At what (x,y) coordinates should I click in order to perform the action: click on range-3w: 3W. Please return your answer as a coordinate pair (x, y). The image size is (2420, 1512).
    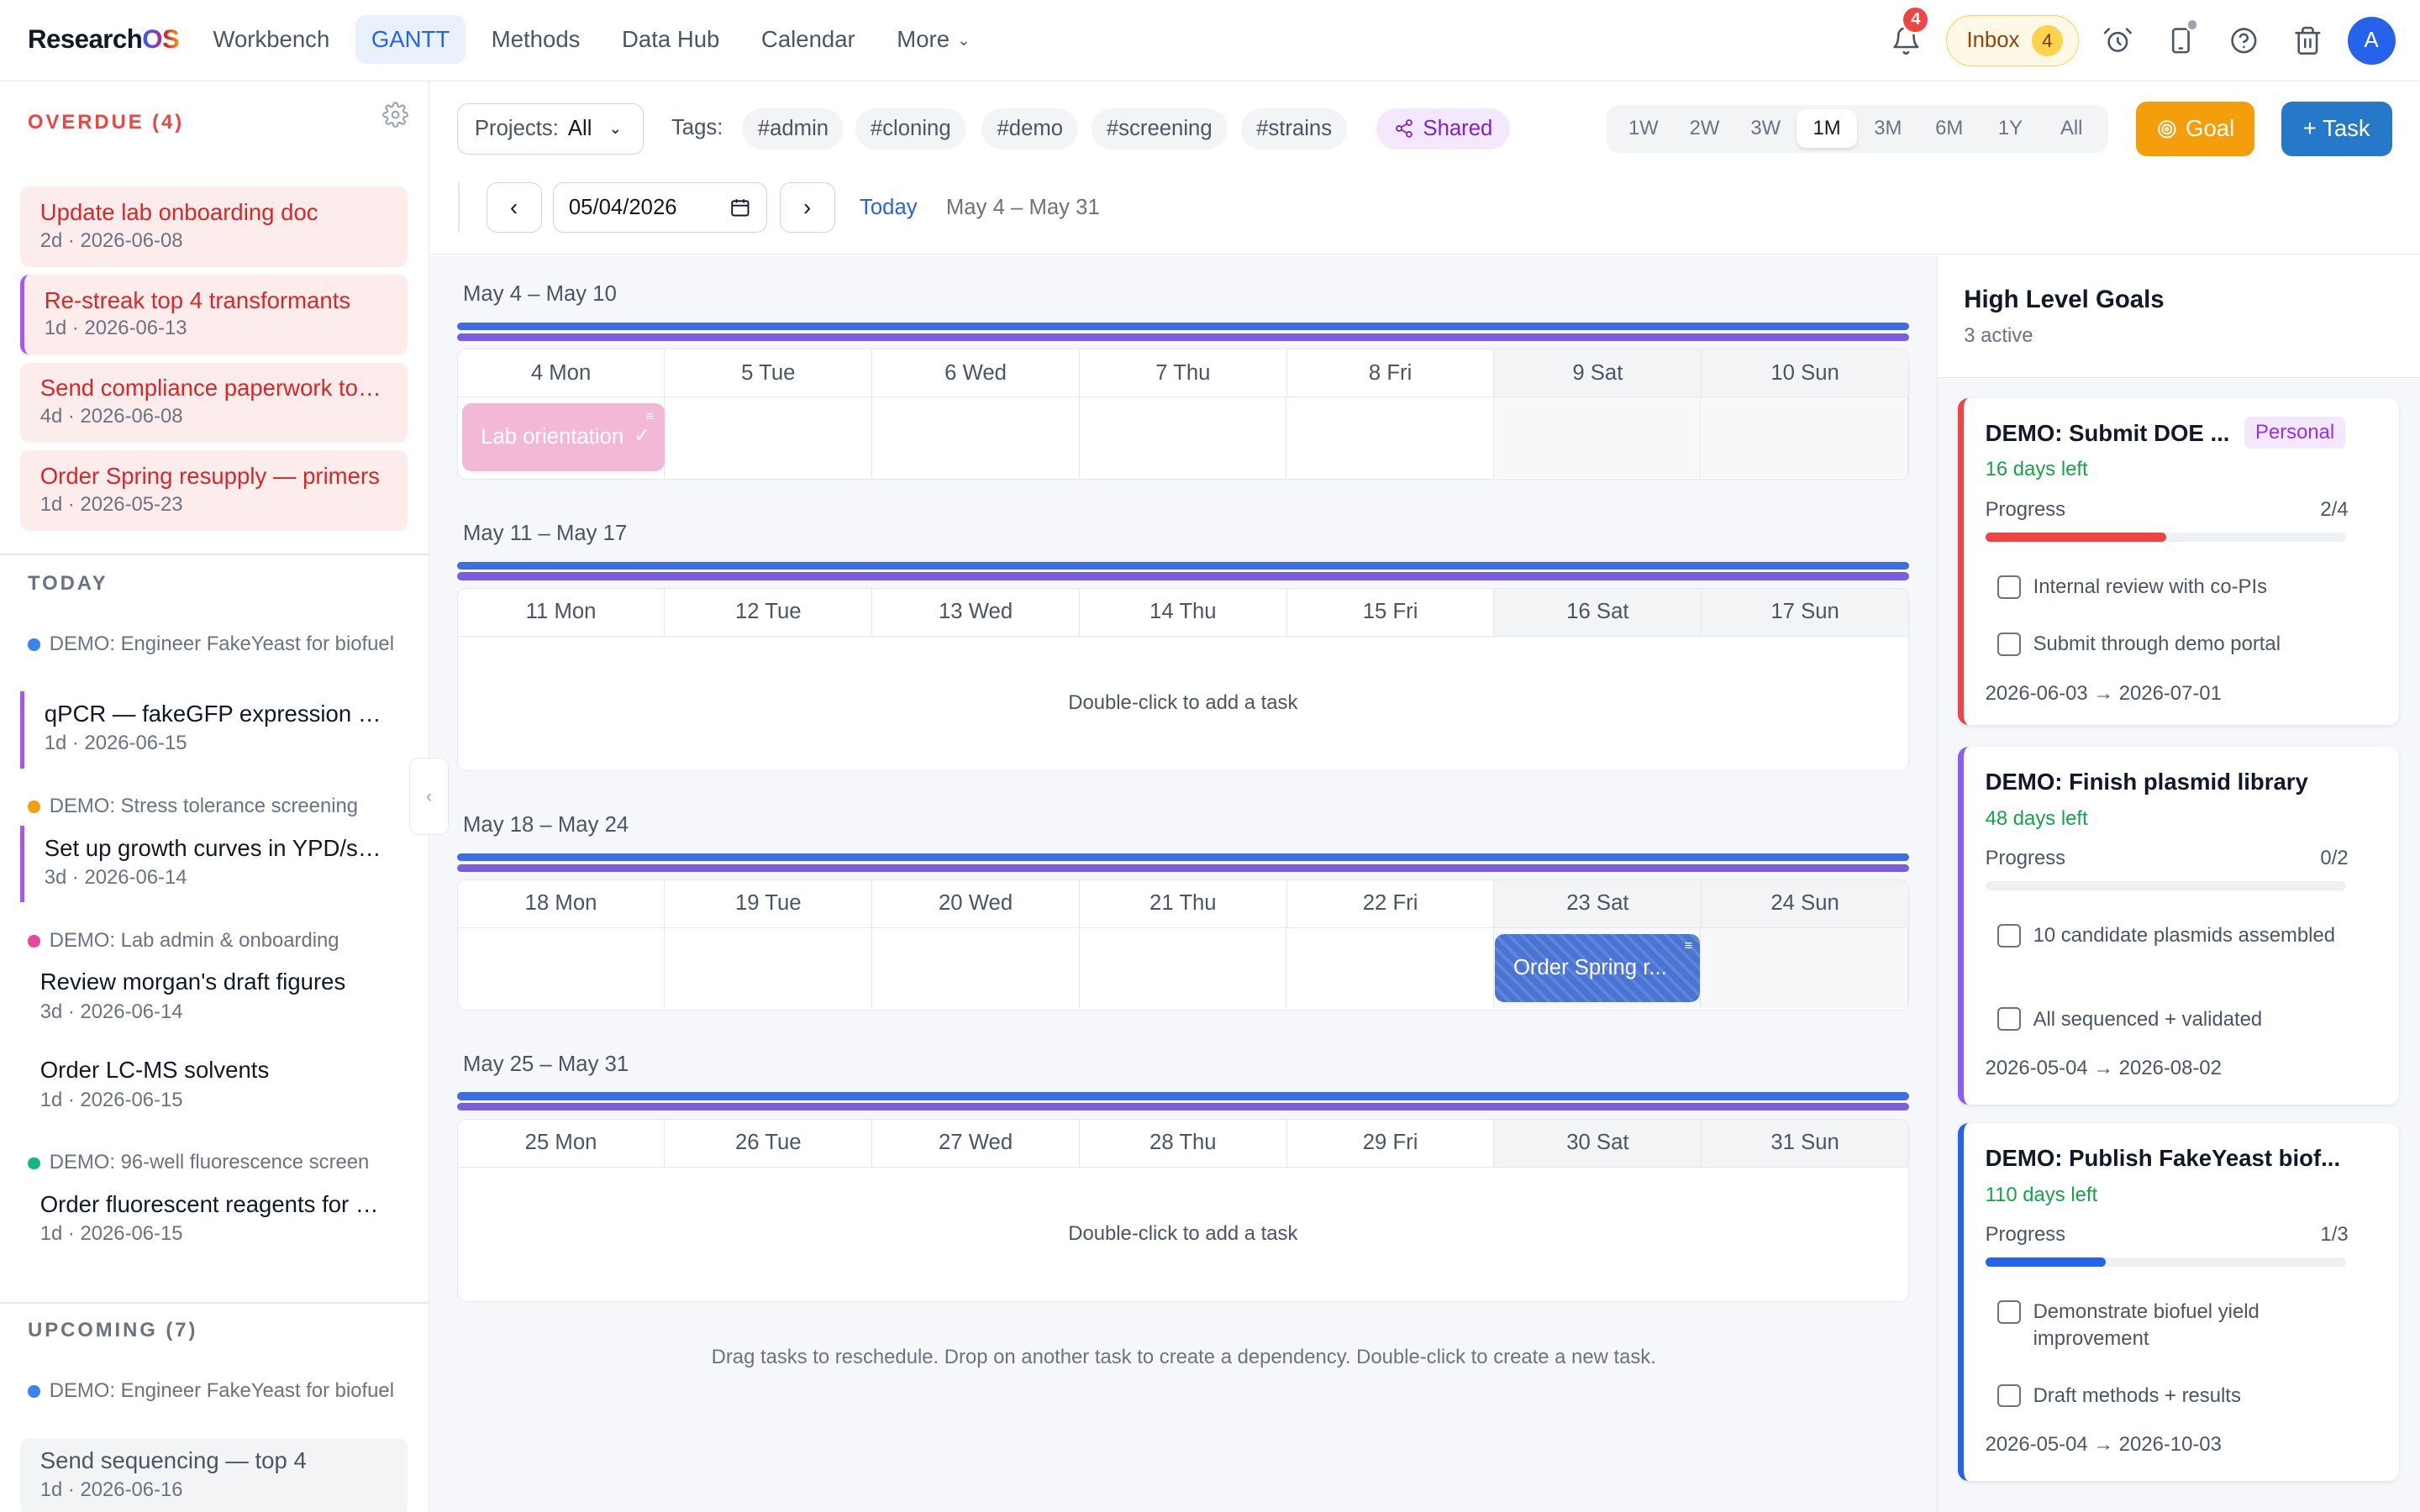
    Looking at the image, I should click on (1766, 128).